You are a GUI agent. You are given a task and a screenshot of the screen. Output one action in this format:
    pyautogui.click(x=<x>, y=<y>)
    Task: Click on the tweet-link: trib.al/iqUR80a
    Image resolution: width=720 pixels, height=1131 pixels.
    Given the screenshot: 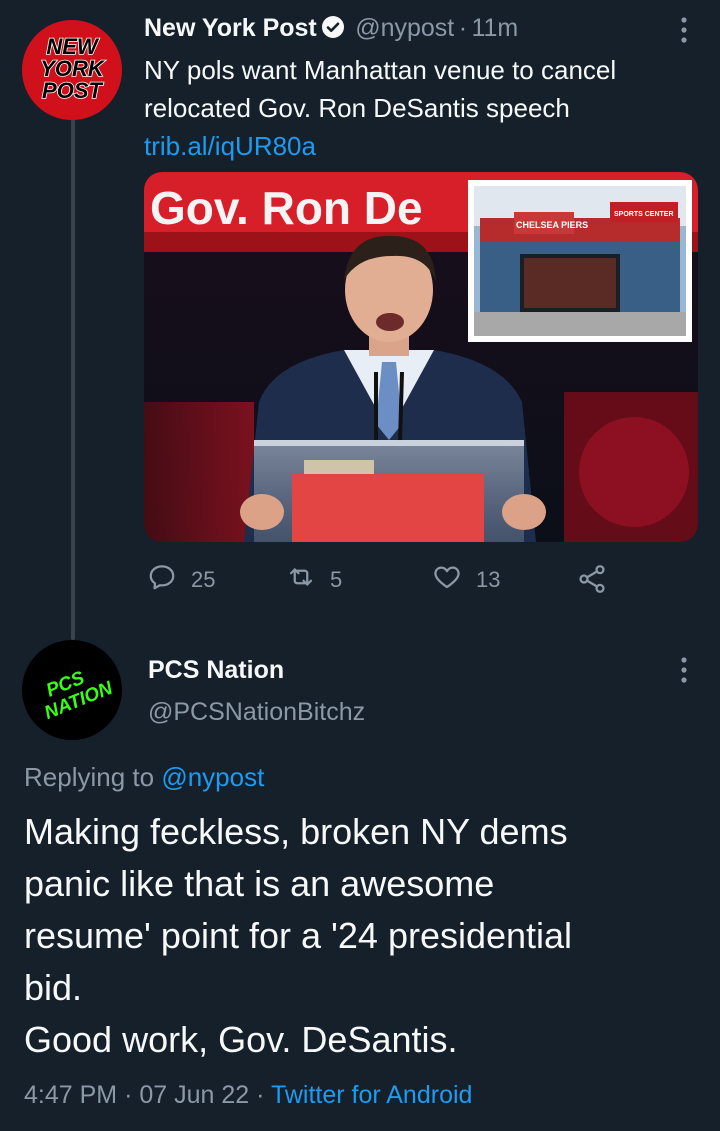 What is the action you would take?
    pyautogui.click(x=230, y=146)
    